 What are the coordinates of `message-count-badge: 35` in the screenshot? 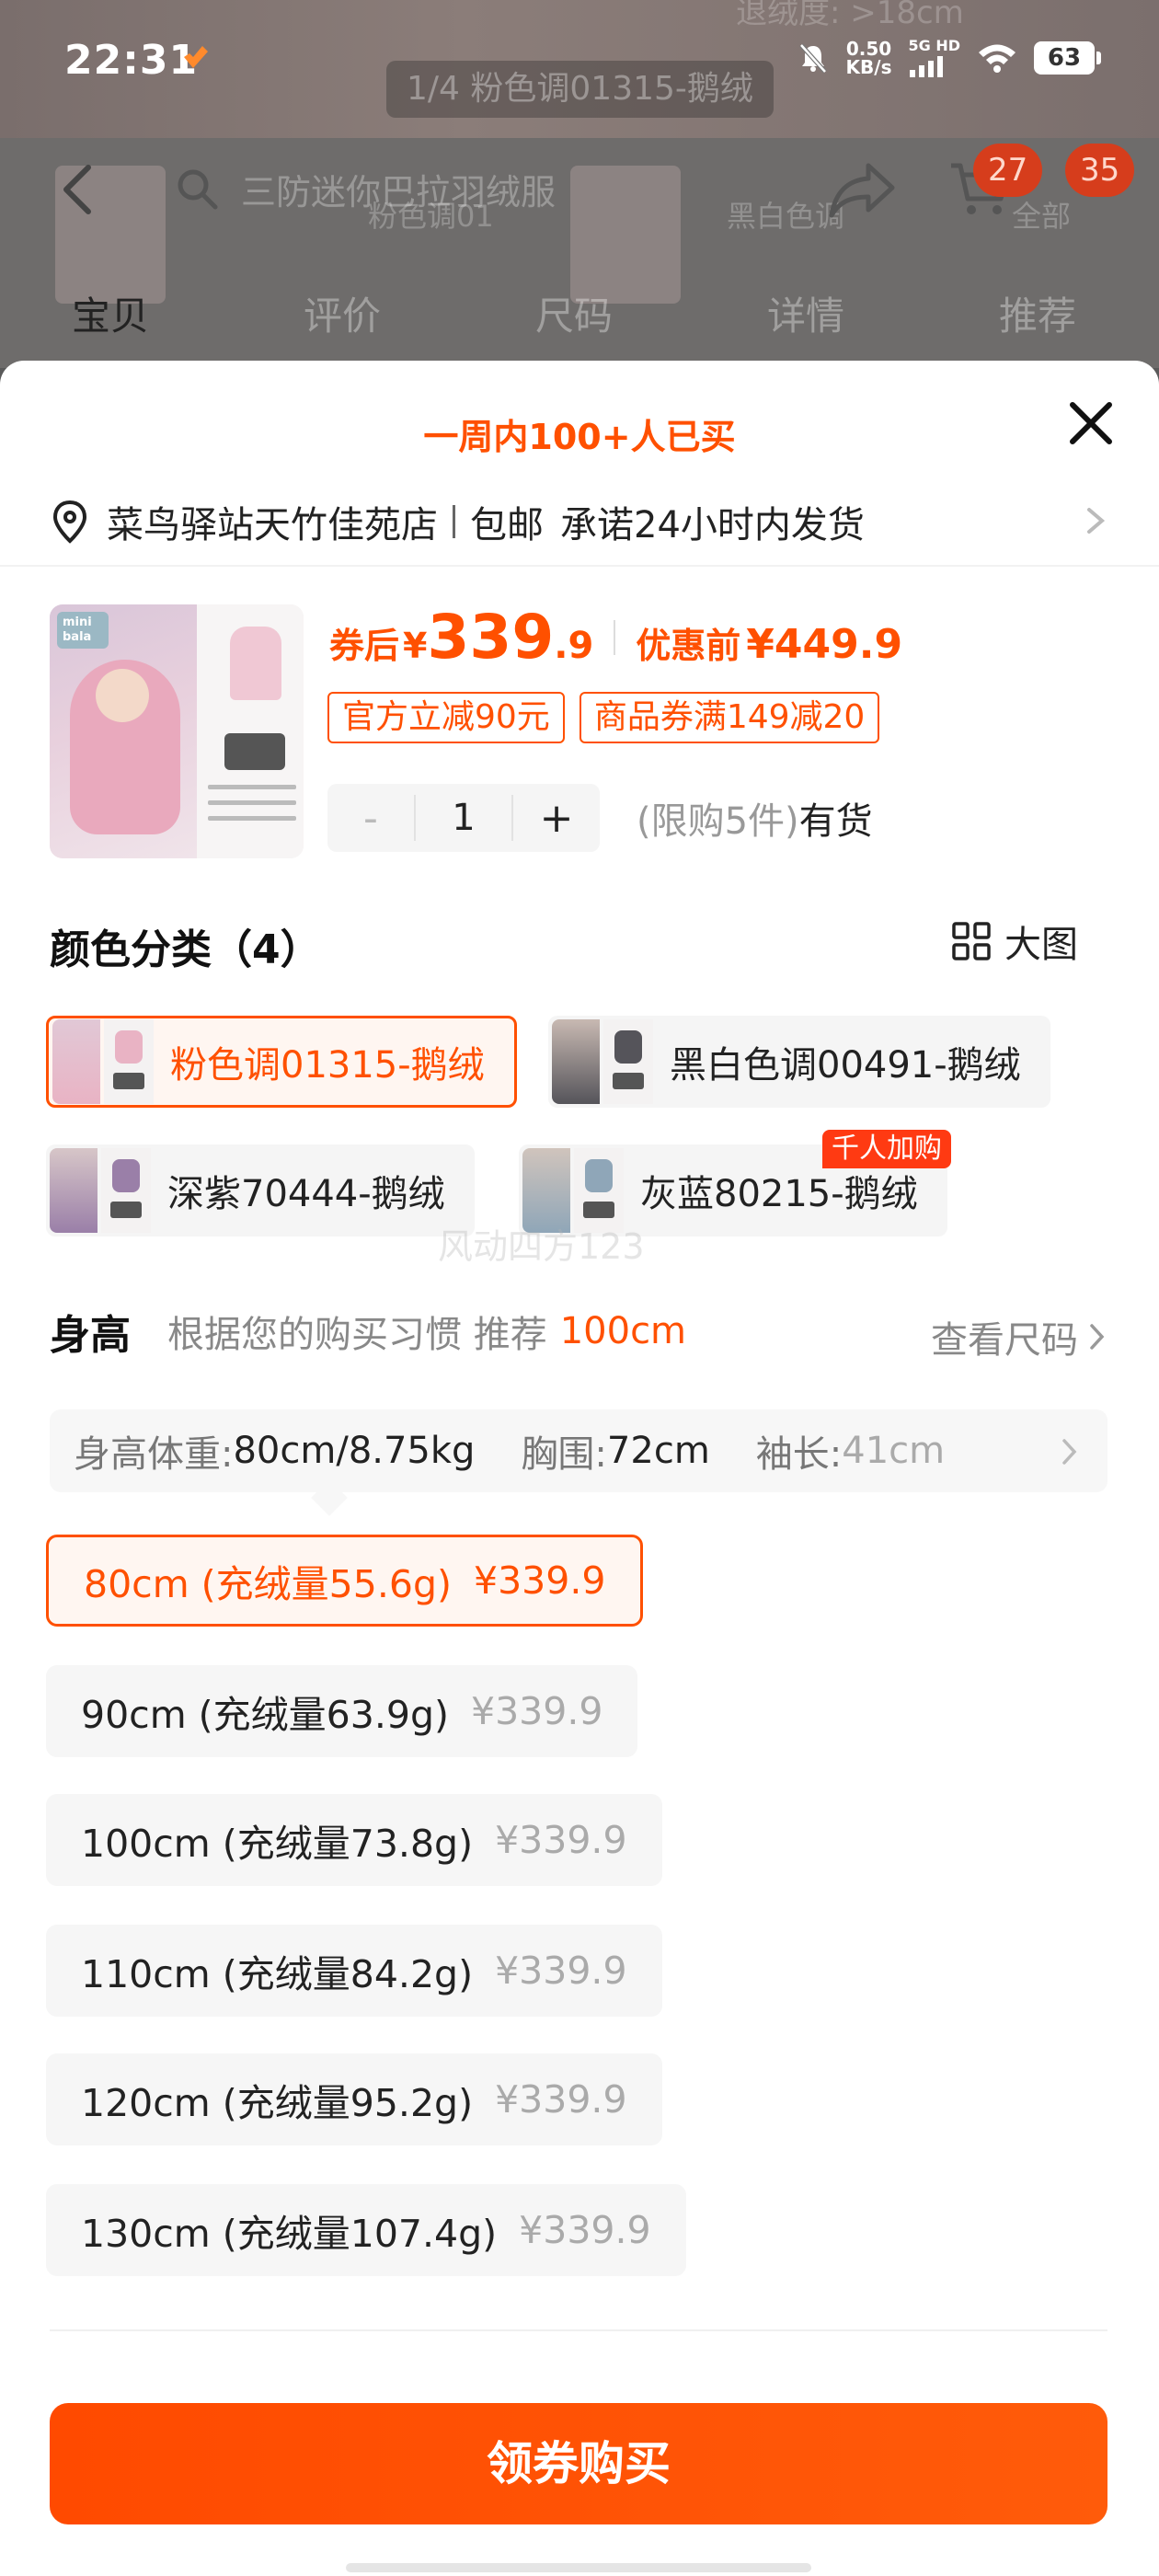 It's located at (1100, 170).